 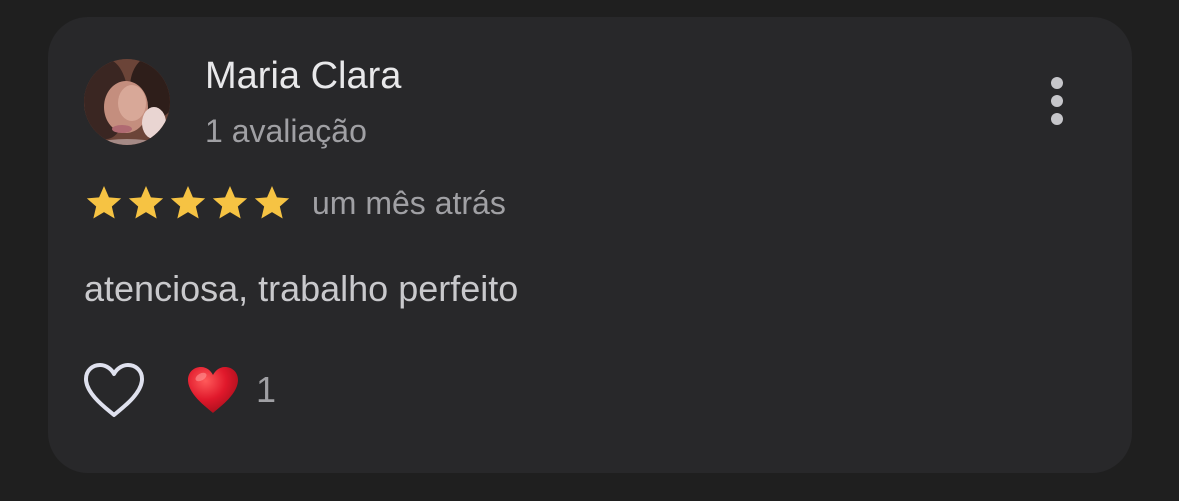 What do you see at coordinates (301, 288) in the screenshot?
I see `review-text: atenciosa, trabalho perfeito` at bounding box center [301, 288].